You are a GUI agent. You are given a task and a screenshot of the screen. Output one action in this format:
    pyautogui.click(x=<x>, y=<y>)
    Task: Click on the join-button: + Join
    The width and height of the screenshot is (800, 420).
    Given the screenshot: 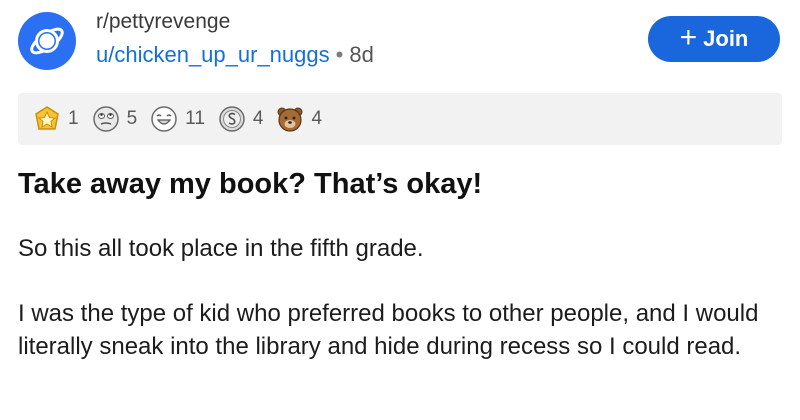 What is the action you would take?
    pyautogui.click(x=714, y=39)
    